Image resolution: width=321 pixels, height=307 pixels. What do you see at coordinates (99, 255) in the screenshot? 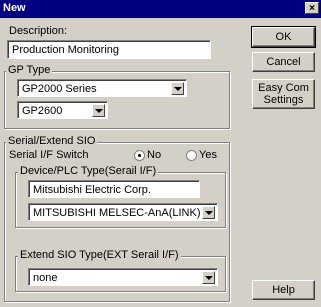
I see `extend-sio-legend: Extend SIO Type(EXT Serail I/F)` at bounding box center [99, 255].